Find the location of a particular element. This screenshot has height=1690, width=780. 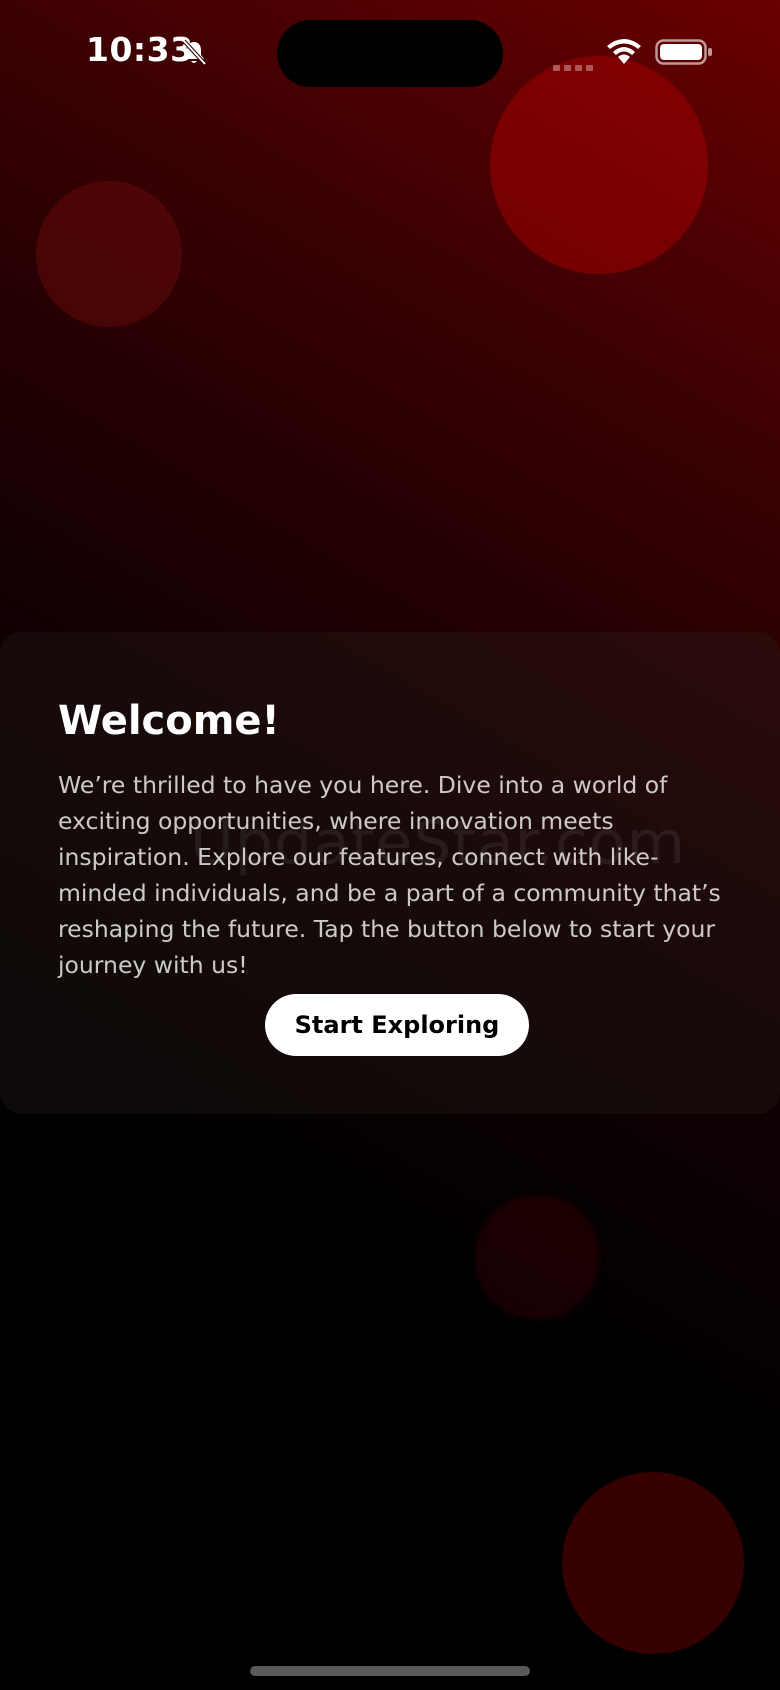

status-bar: 10:33 is located at coordinates (390, 52).